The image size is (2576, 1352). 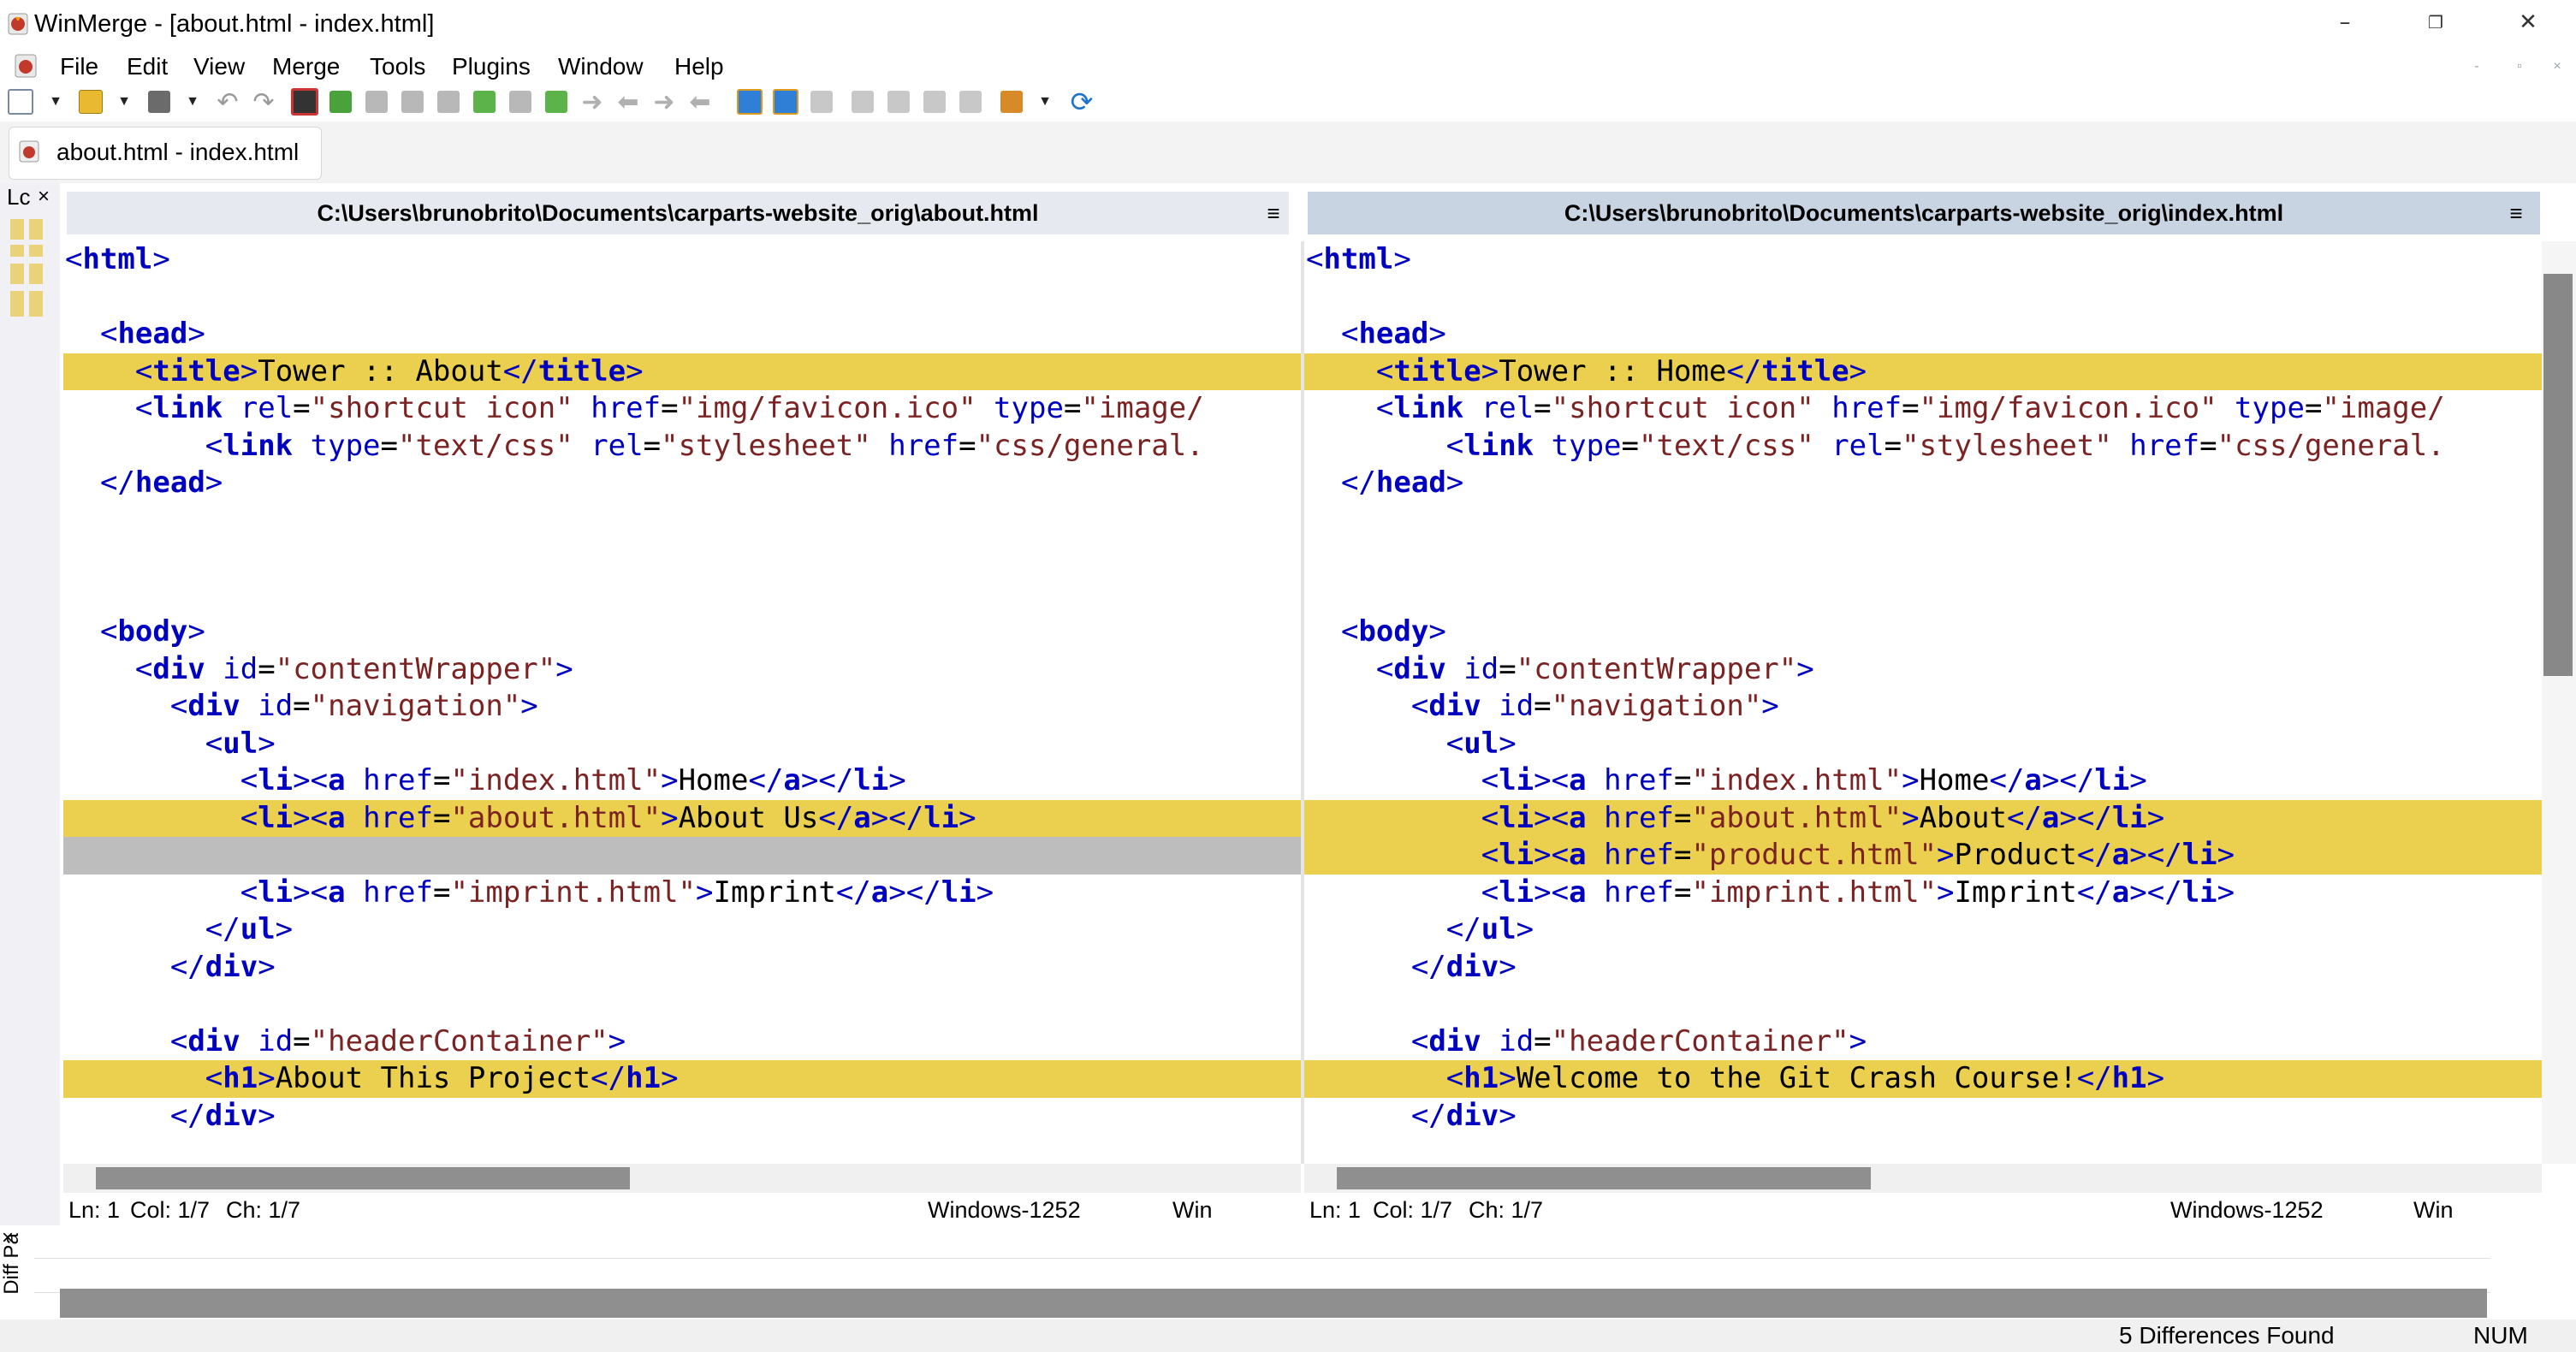 What do you see at coordinates (682, 372) in the screenshot?
I see `left-code-line: <title>Tower :: About</title>` at bounding box center [682, 372].